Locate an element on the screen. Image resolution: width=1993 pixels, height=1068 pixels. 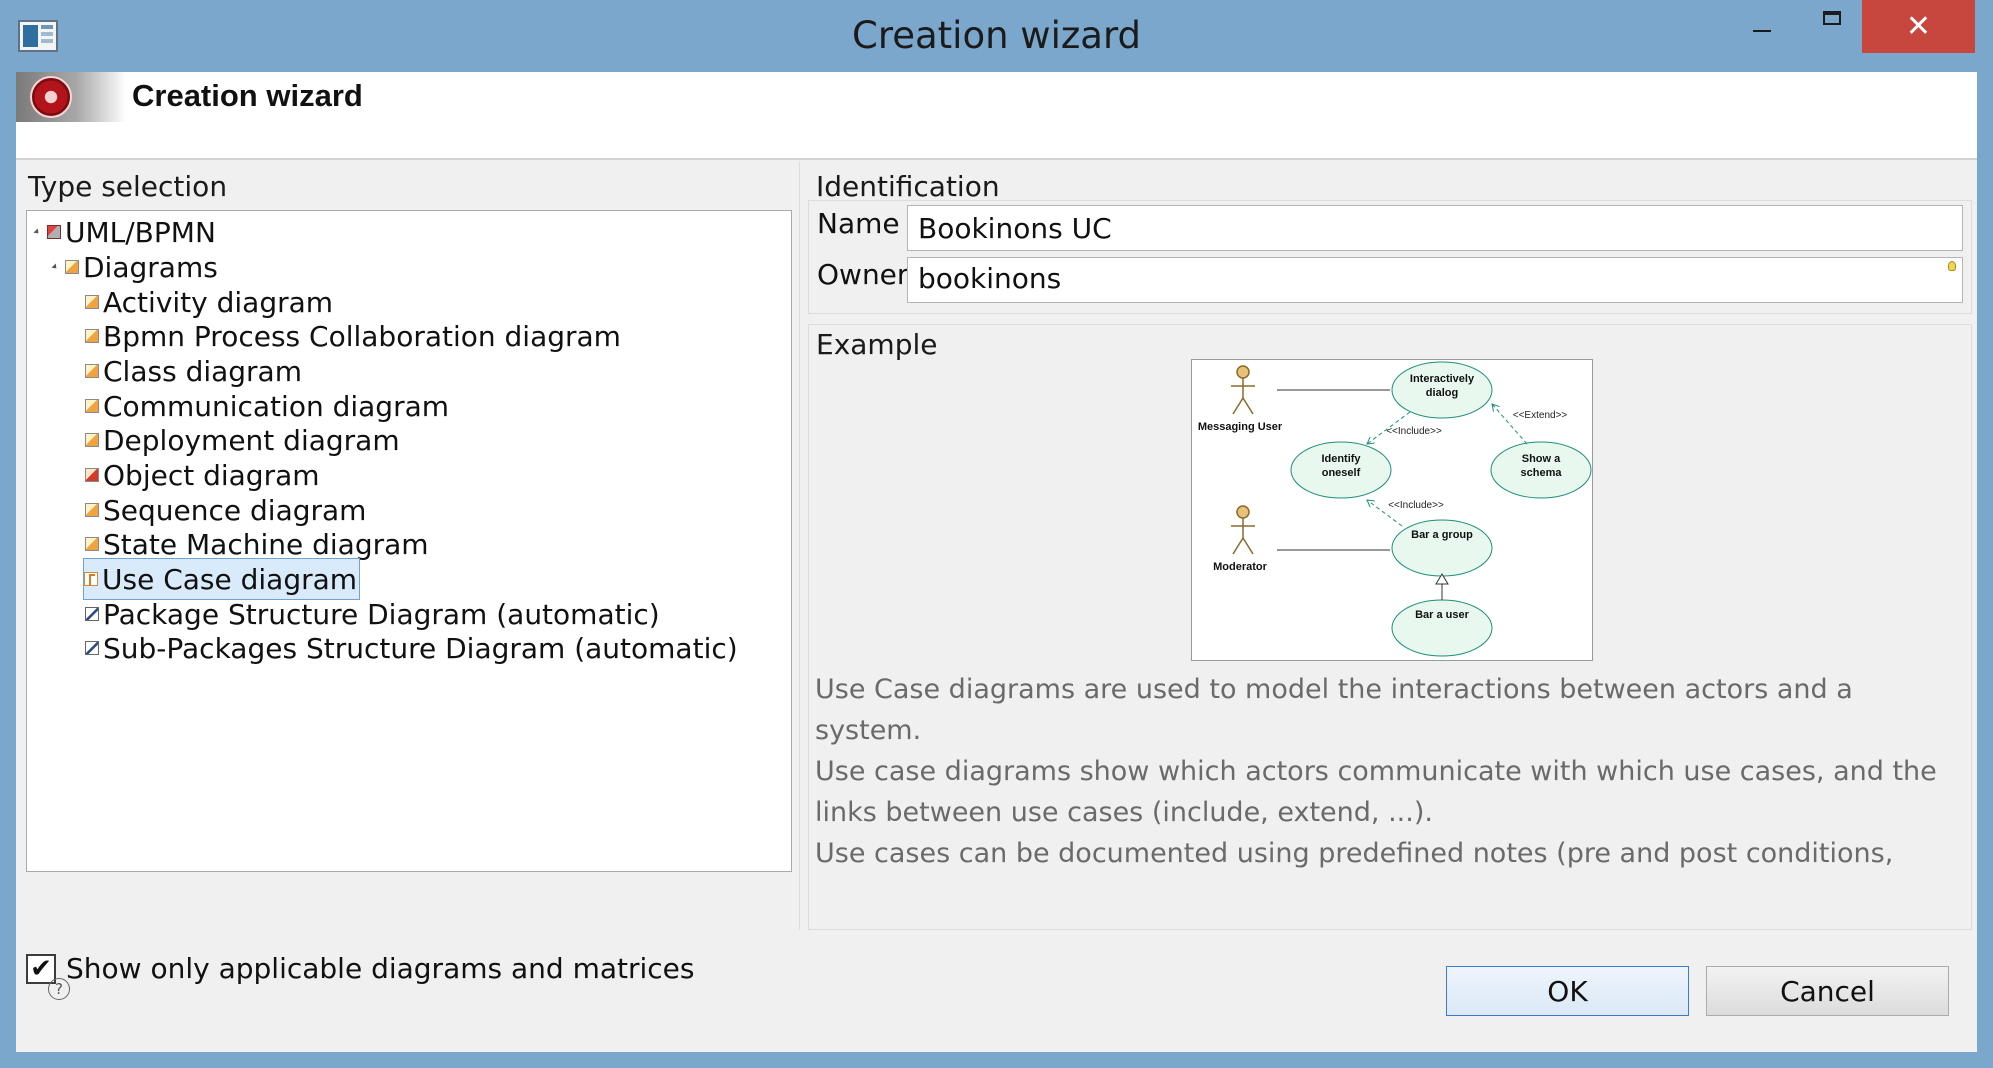
tree-item-label: Object diagram is located at coordinates (211, 475).